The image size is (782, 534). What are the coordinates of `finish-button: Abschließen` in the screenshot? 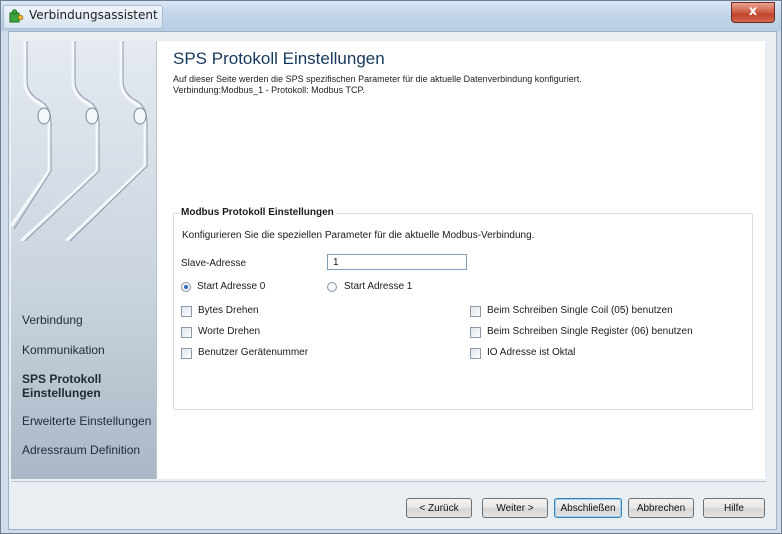 It's located at (588, 508).